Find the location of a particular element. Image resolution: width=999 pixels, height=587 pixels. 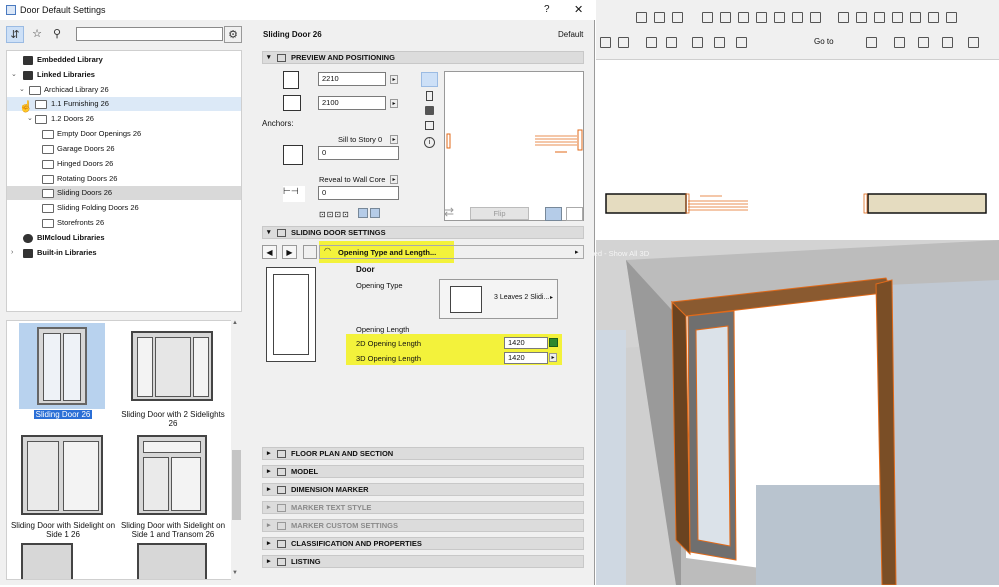

section-dimension-marker: ▸ DIMENSION MARKER is located at coordinates (423, 489).